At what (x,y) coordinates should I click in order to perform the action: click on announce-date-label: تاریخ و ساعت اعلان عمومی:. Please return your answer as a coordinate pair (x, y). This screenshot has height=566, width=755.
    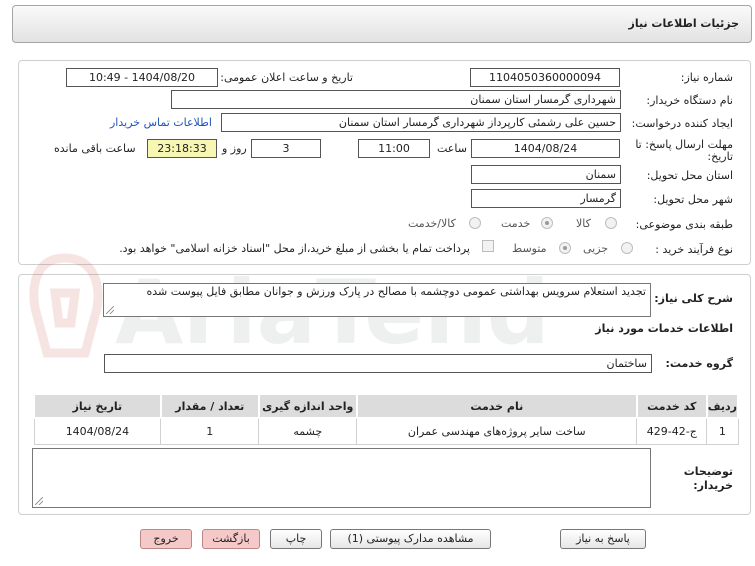
    Looking at the image, I should click on (286, 77).